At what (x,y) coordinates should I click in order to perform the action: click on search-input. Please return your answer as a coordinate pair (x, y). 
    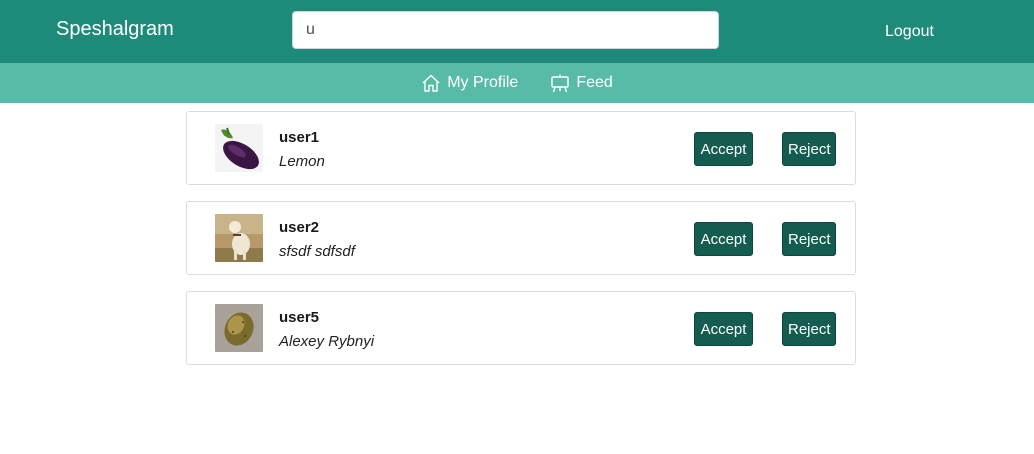
    Looking at the image, I should click on (505, 30).